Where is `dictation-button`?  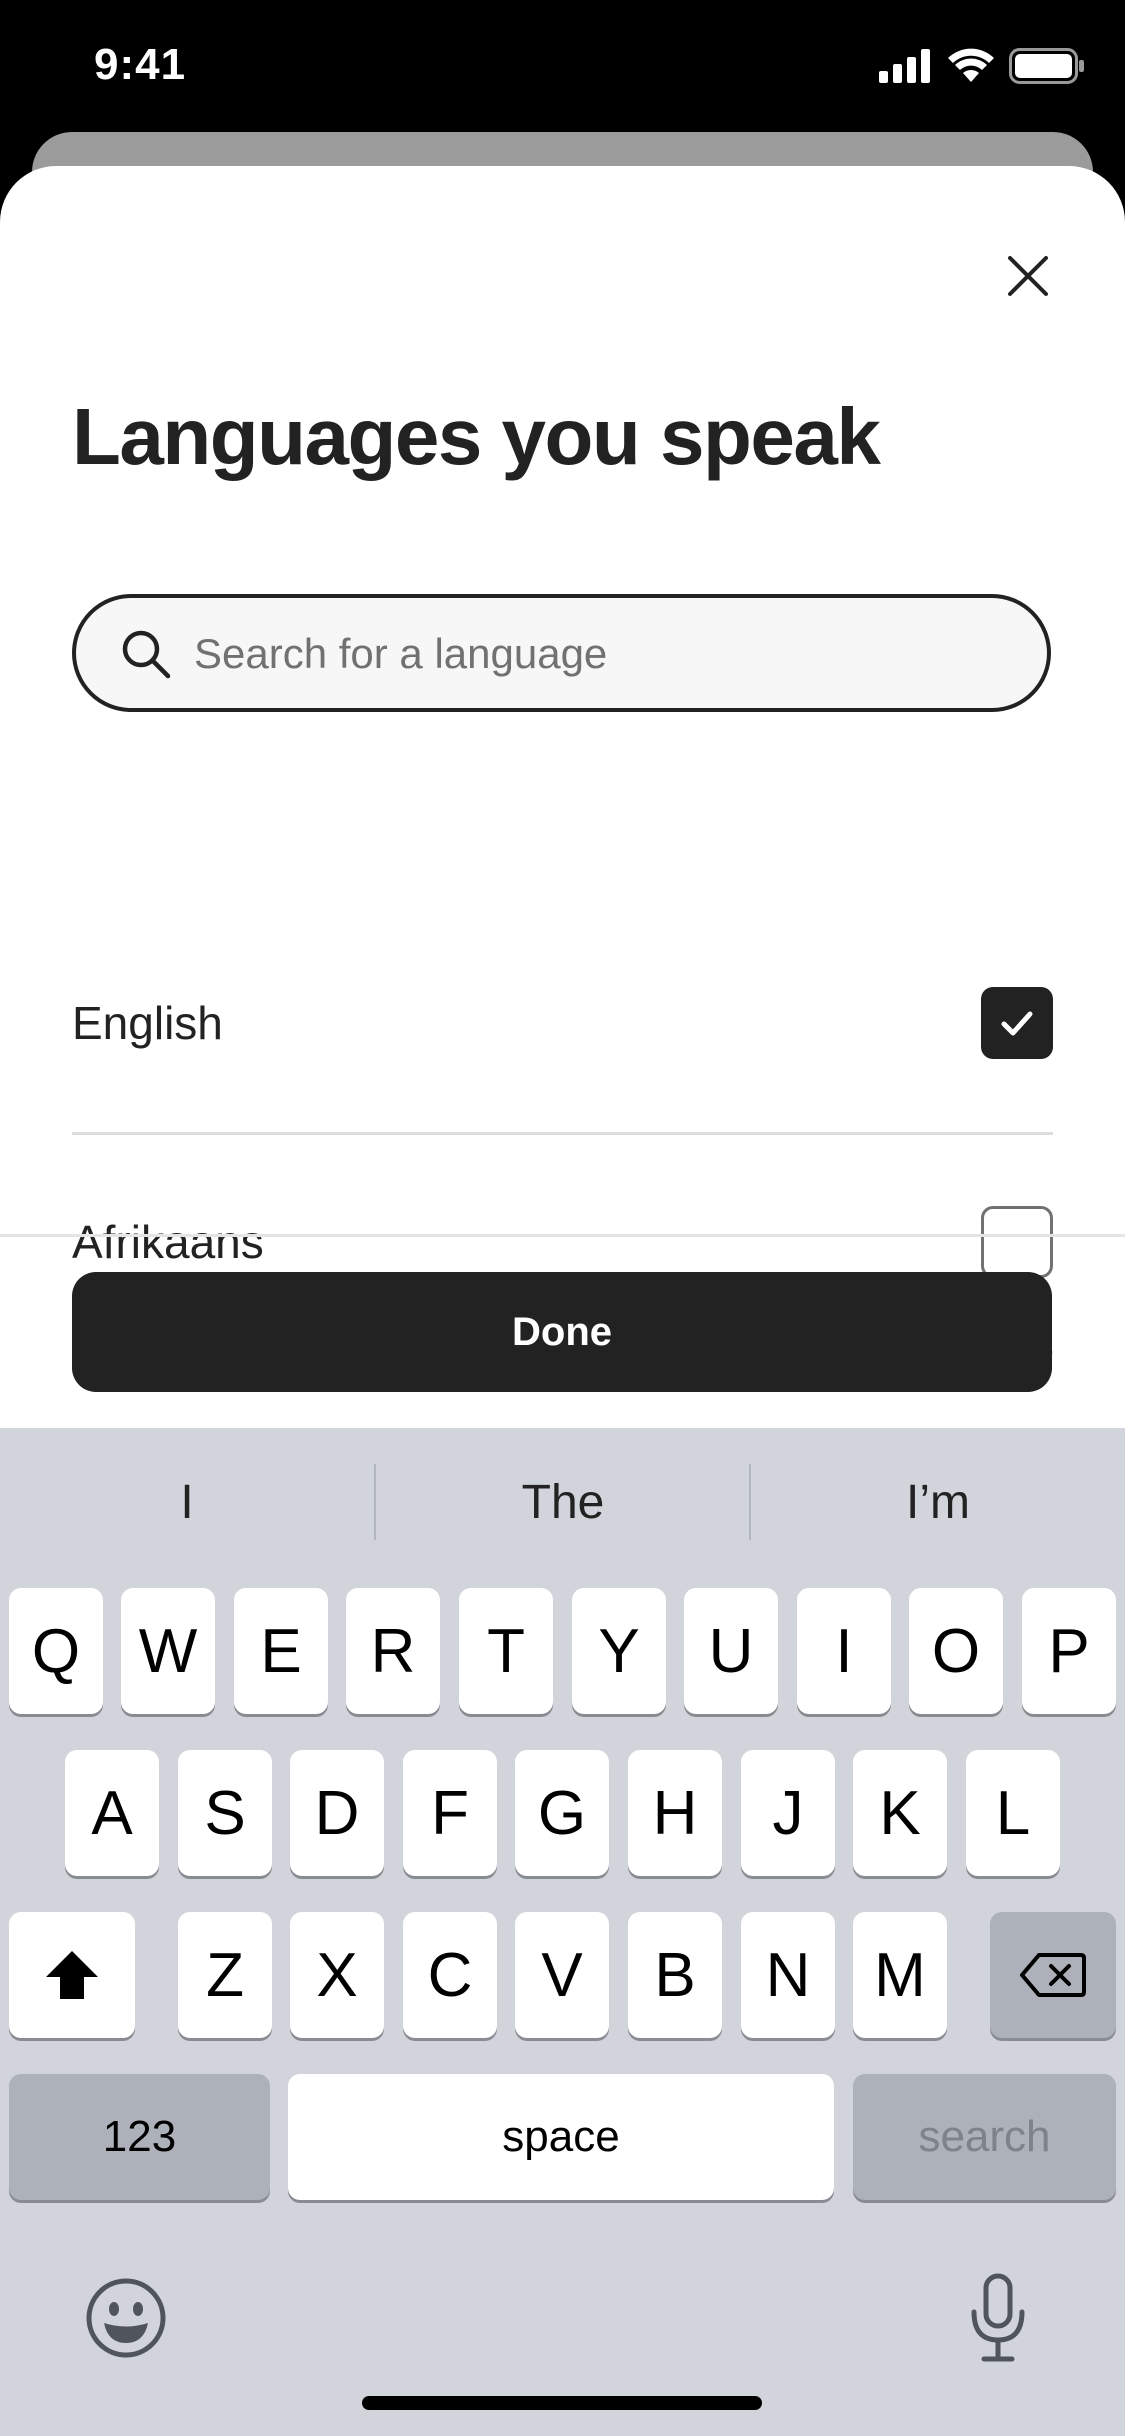 dictation-button is located at coordinates (998, 2318).